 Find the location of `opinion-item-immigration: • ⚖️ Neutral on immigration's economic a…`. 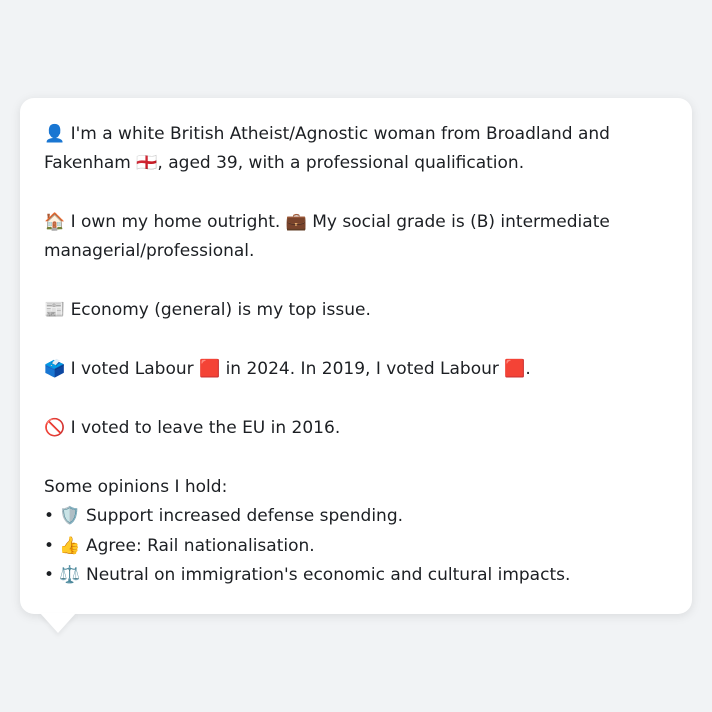

opinion-item-immigration: • ⚖️ Neutral on immigration's economic a… is located at coordinates (307, 575).